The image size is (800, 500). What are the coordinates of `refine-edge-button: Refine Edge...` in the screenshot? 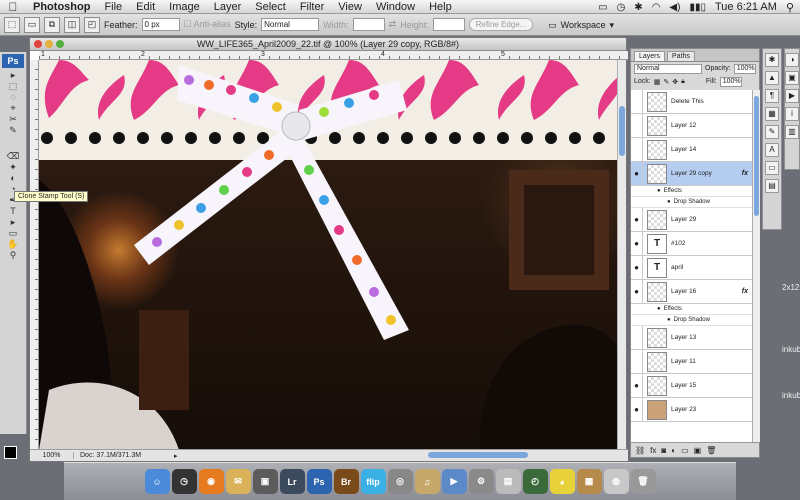 It's located at (501, 24).